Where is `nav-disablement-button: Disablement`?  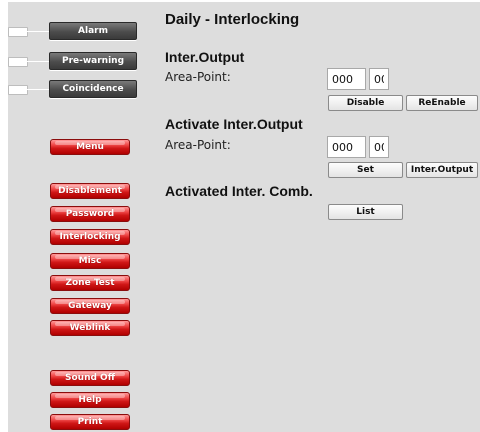 nav-disablement-button: Disablement is located at coordinates (90, 191).